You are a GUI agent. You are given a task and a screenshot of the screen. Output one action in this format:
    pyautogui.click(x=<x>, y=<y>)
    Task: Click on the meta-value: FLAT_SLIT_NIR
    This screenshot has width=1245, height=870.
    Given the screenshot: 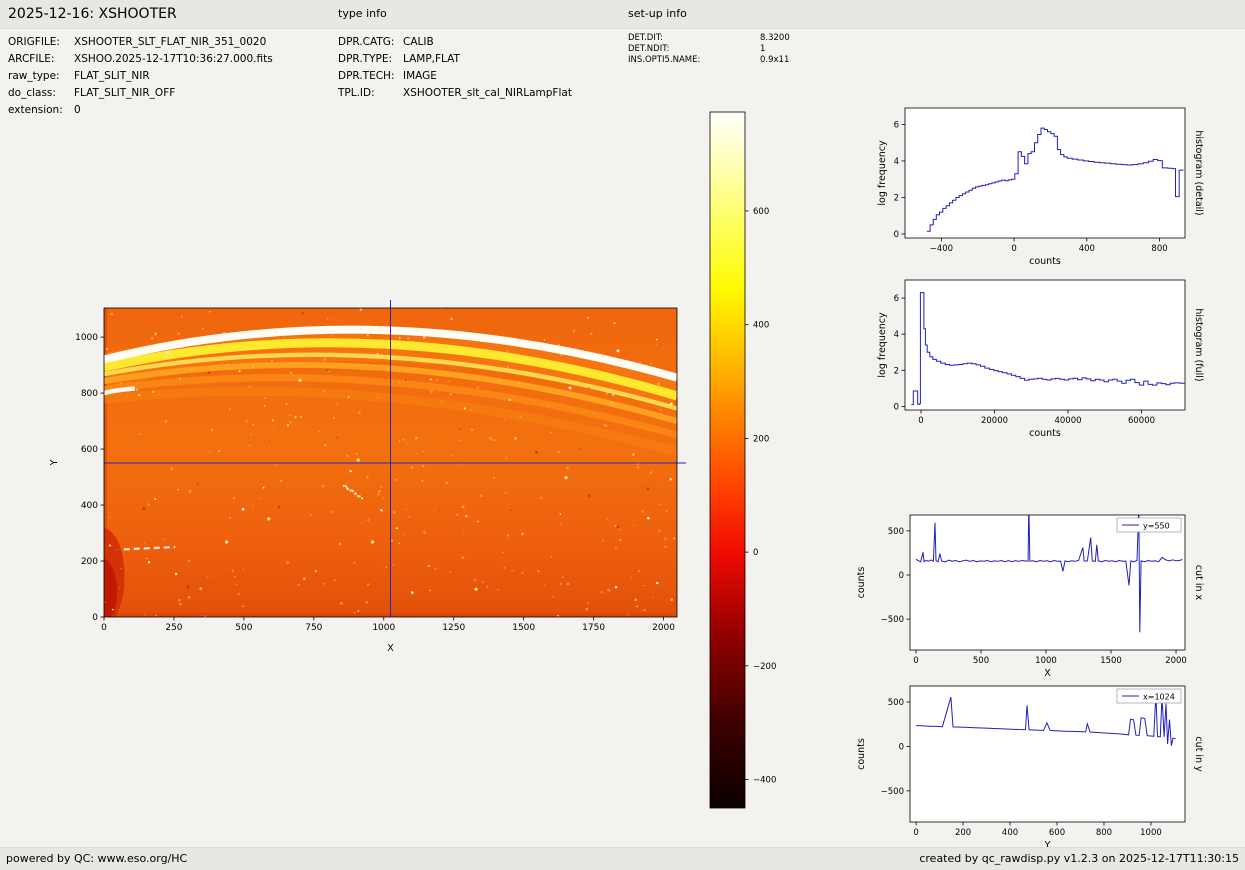 What is the action you would take?
    pyautogui.click(x=112, y=76)
    